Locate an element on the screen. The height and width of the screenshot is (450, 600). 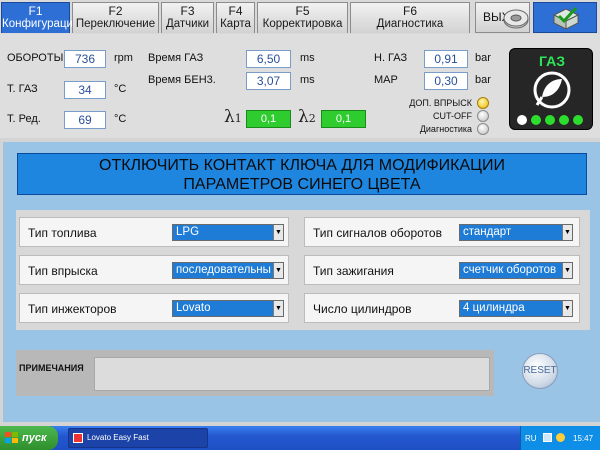
injector-type-label: Тип инжекторов is located at coordinates (72, 309).